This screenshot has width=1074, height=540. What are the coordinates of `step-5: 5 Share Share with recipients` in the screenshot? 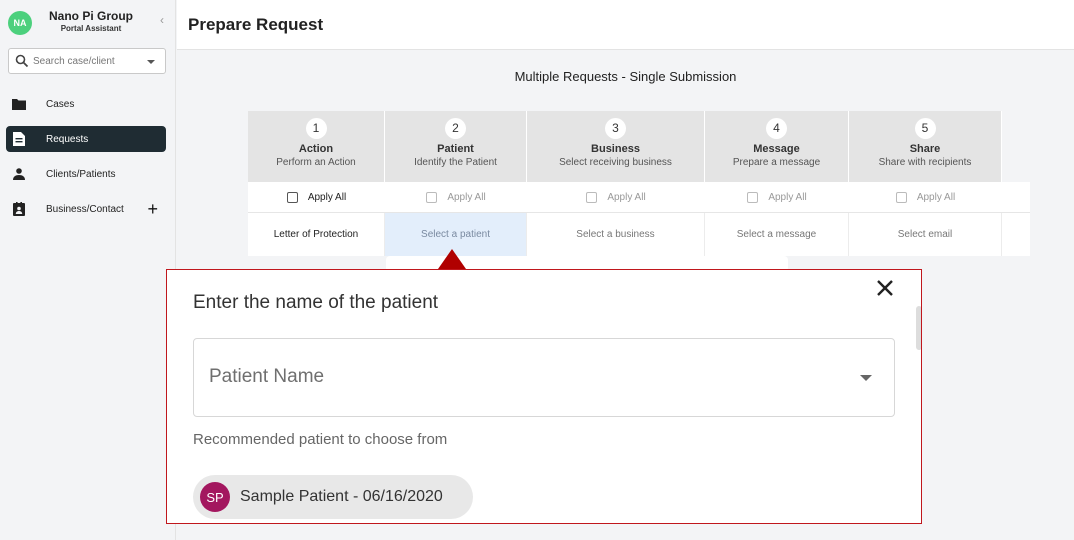 It's located at (925, 146).